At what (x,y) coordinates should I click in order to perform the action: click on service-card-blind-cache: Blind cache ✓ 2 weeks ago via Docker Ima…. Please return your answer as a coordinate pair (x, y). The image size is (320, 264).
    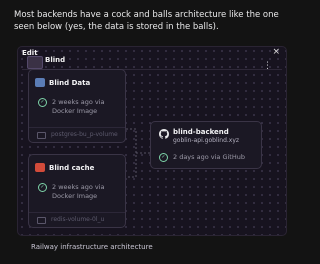
    Looking at the image, I should click on (77, 191).